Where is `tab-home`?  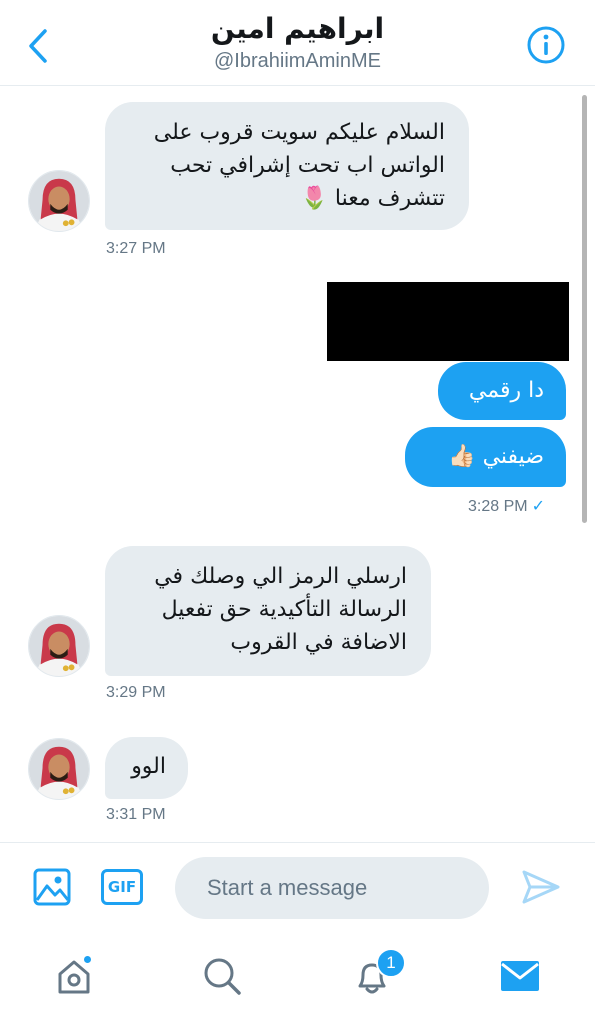 tab-home is located at coordinates (74, 976).